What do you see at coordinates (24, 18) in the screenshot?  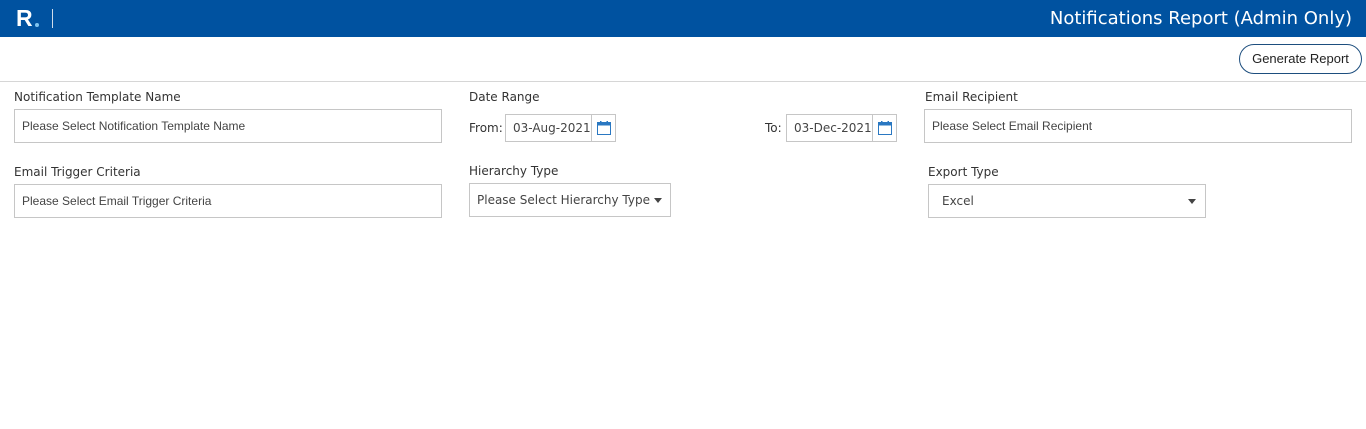 I see `app-logo: R` at bounding box center [24, 18].